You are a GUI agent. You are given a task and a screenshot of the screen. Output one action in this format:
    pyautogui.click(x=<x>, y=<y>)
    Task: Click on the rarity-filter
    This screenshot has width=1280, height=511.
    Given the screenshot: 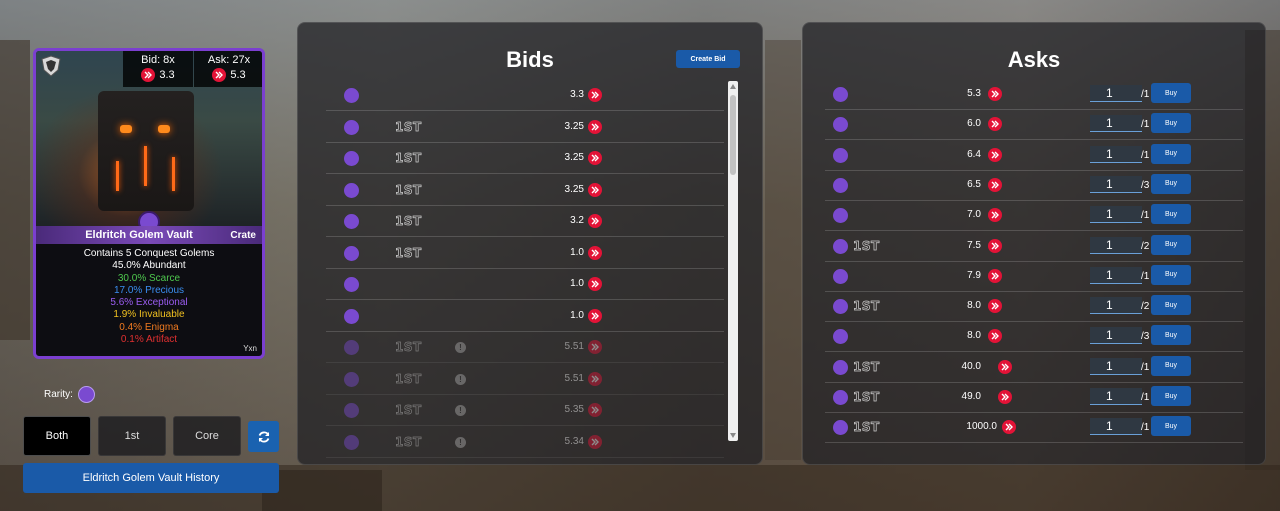 What is the action you would take?
    pyautogui.click(x=86, y=394)
    